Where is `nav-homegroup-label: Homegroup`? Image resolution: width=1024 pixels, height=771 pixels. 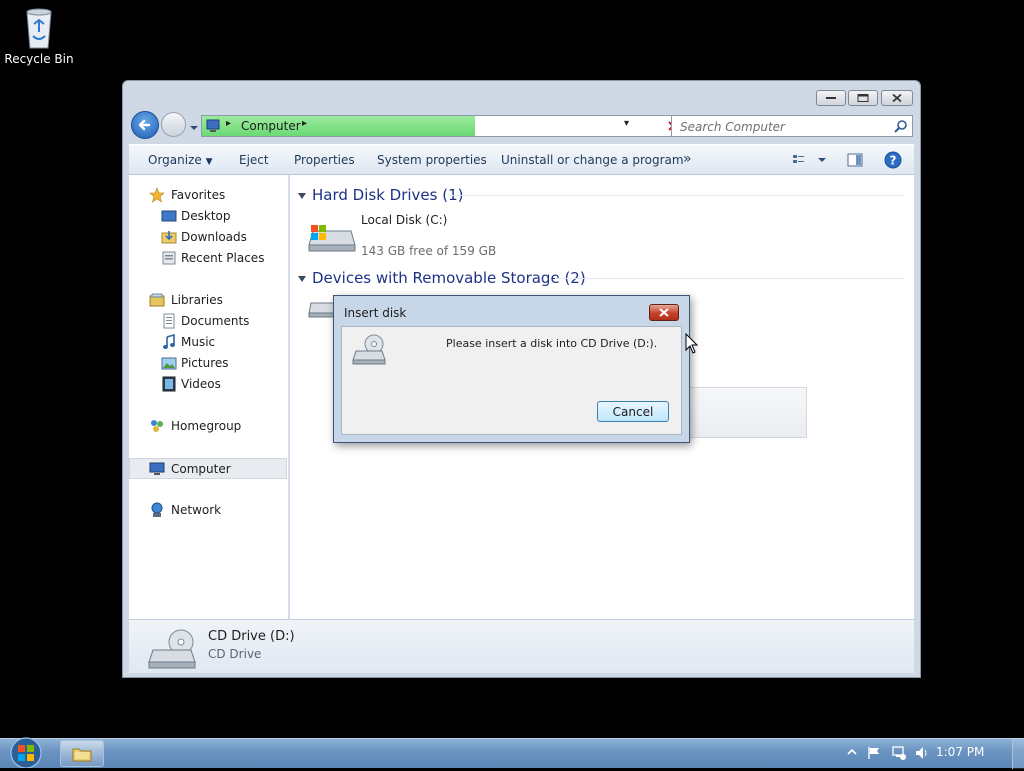
nav-homegroup-label: Homegroup is located at coordinates (206, 426).